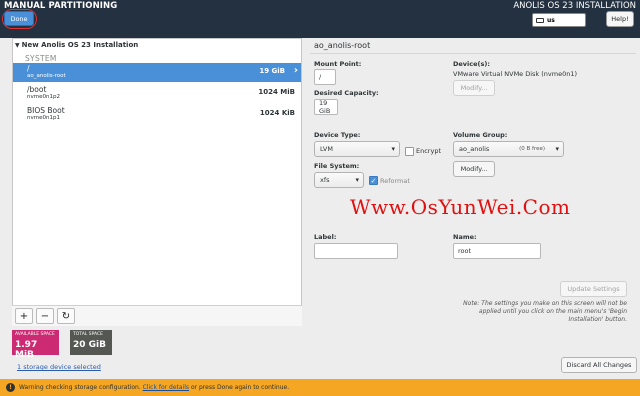 Image resolution: width=640 pixels, height=396 pixels. Describe the element at coordinates (157, 315) in the screenshot. I see `partition-toolbar: + − ↻` at that location.